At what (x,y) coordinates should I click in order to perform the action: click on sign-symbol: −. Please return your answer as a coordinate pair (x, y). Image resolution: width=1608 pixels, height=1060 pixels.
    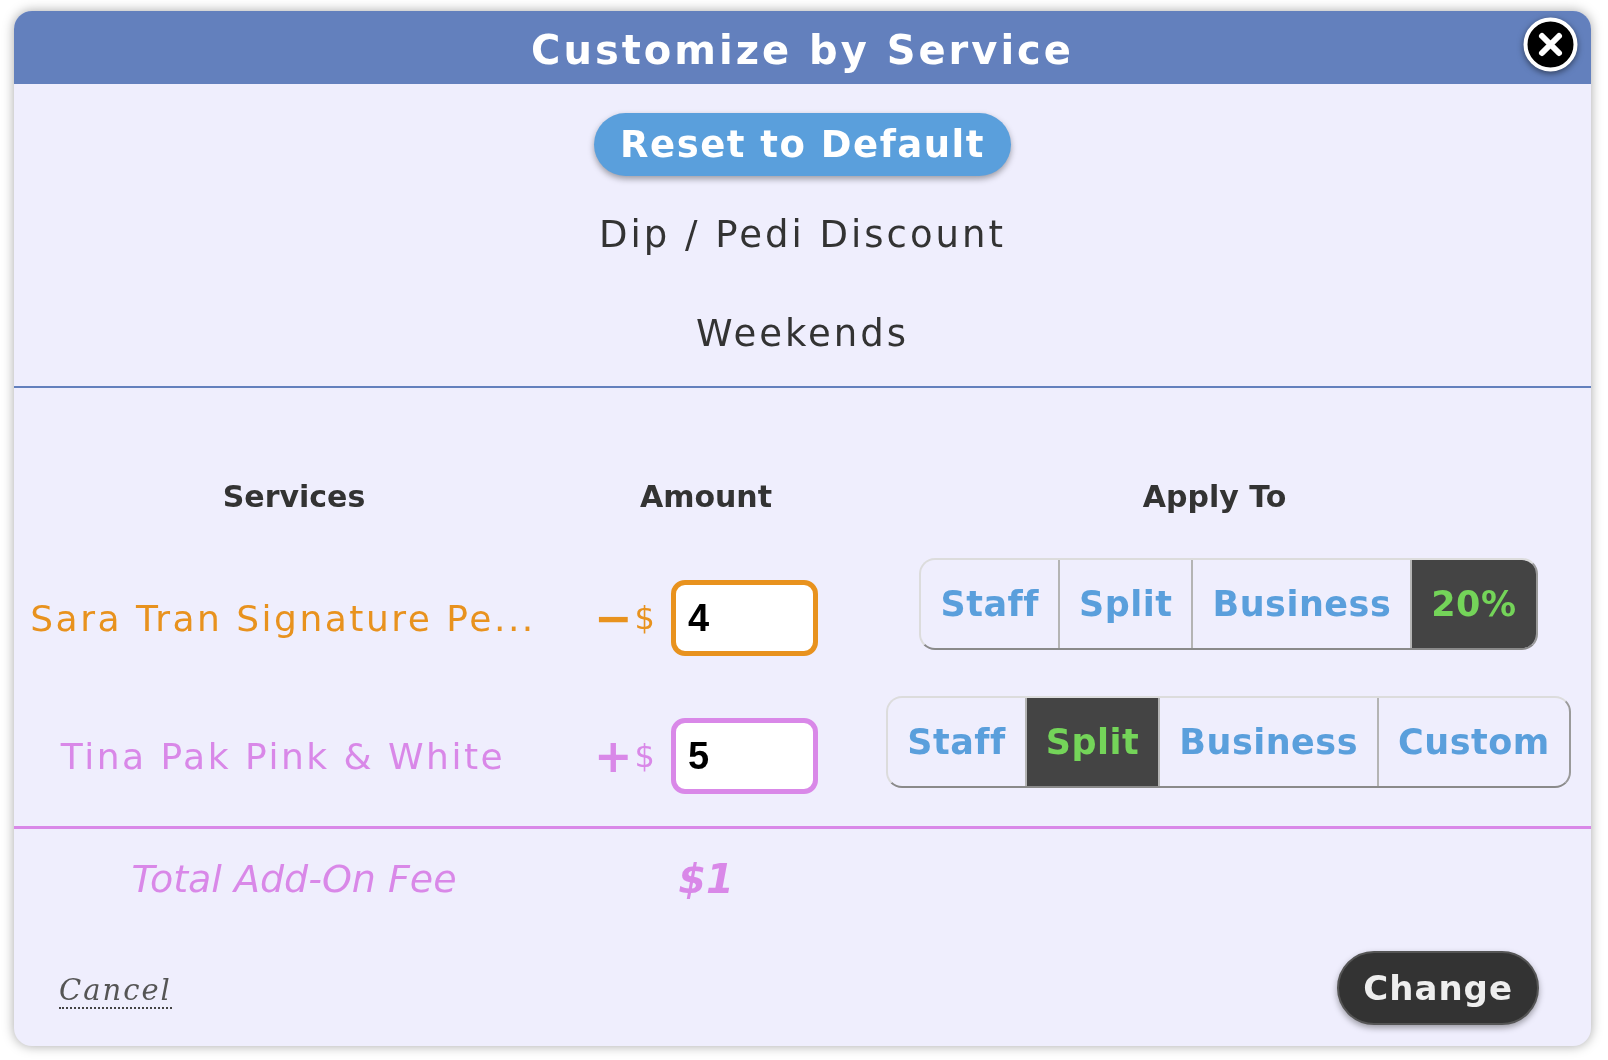
    Looking at the image, I should click on (613, 618).